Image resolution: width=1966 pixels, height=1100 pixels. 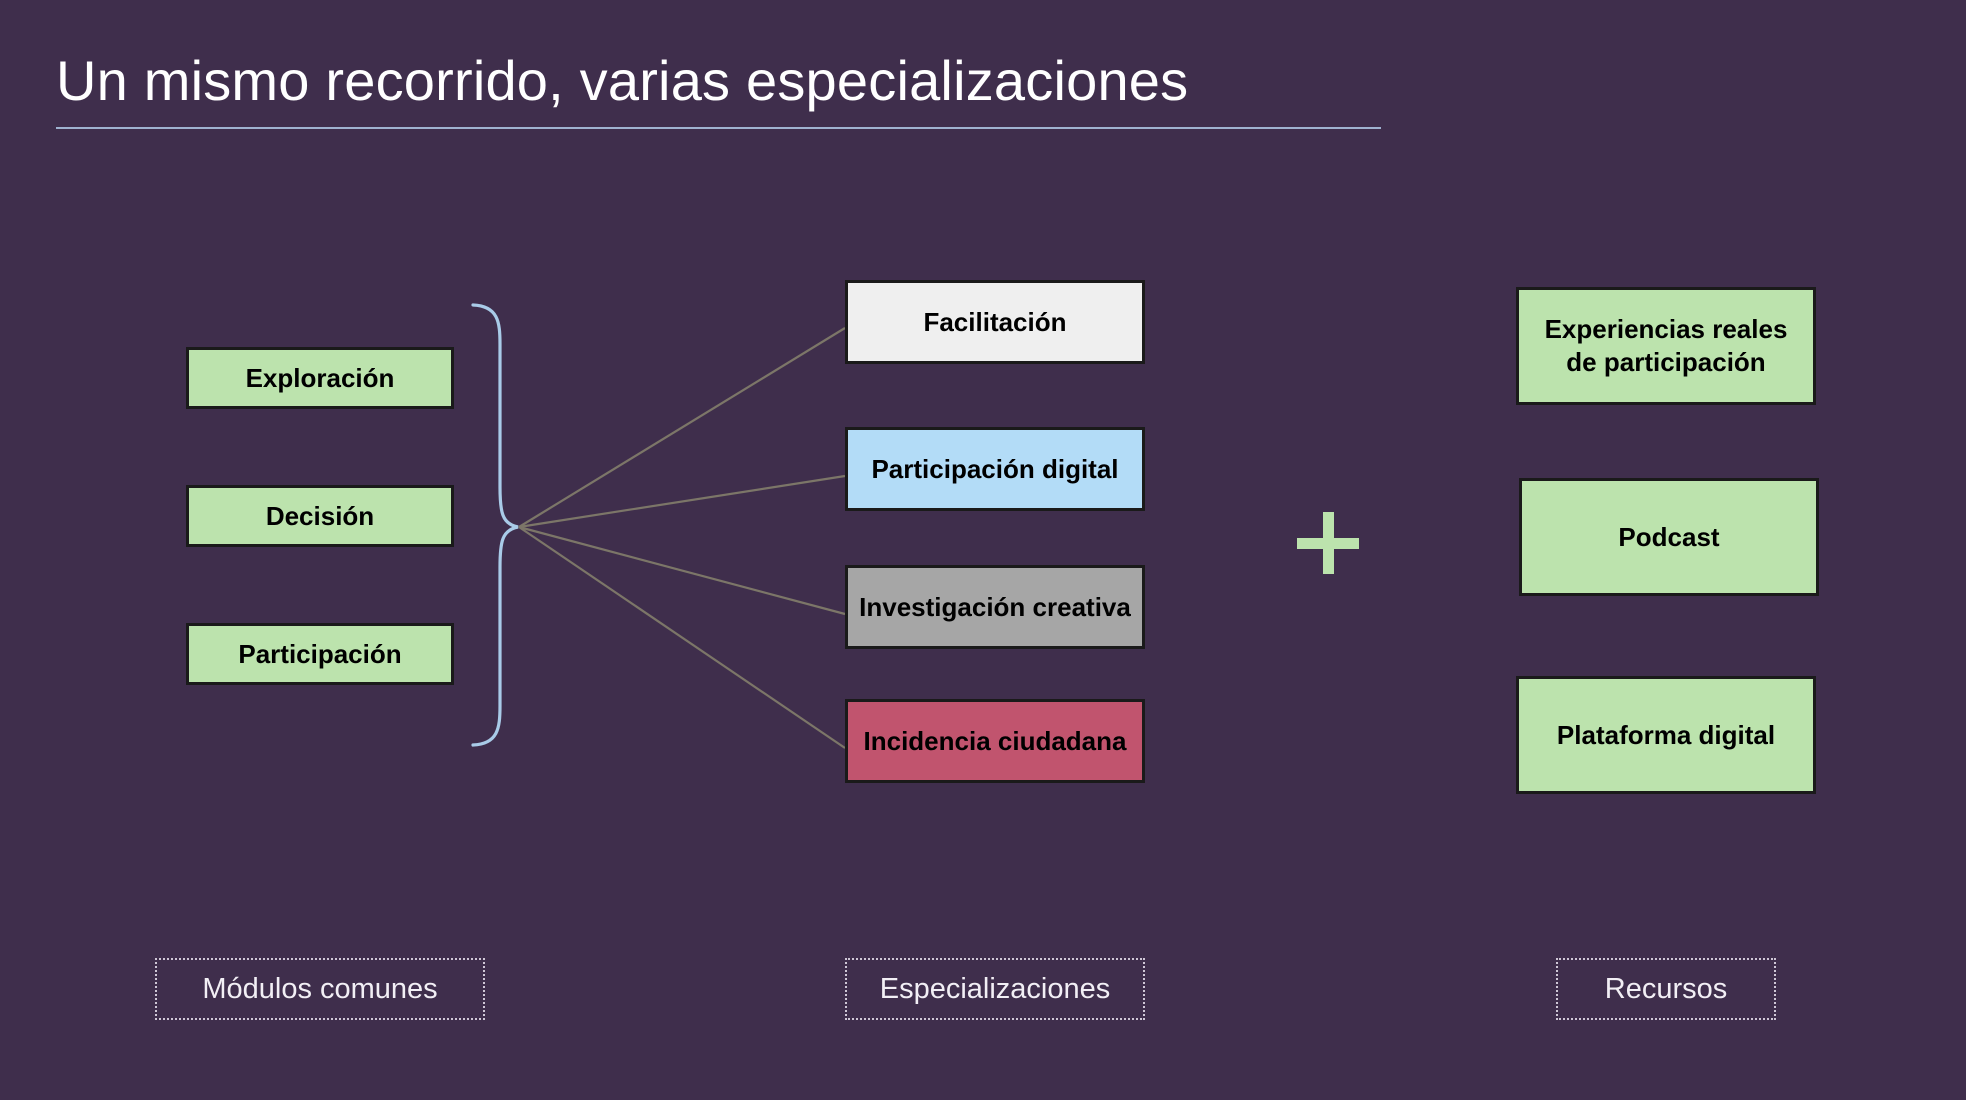 I want to click on resource-box-experiencias-reales: Experiencias reales de participación, so click(x=1666, y=346).